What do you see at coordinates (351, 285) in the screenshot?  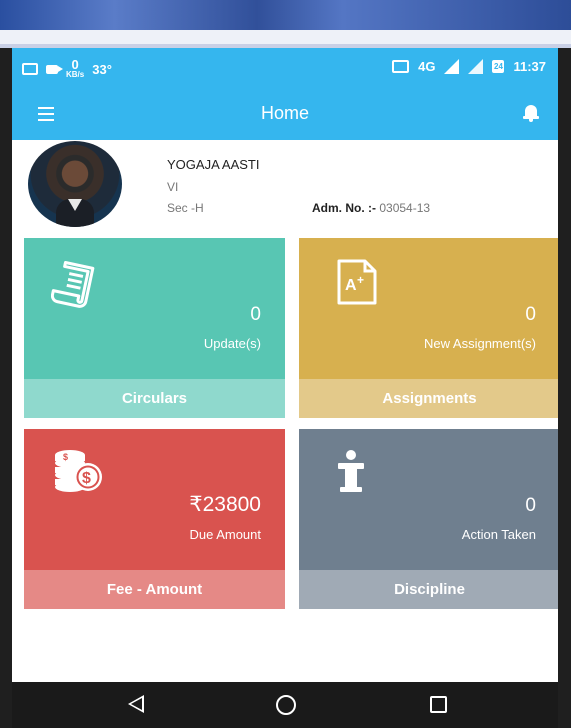 I see `svg-text: A` at bounding box center [351, 285].